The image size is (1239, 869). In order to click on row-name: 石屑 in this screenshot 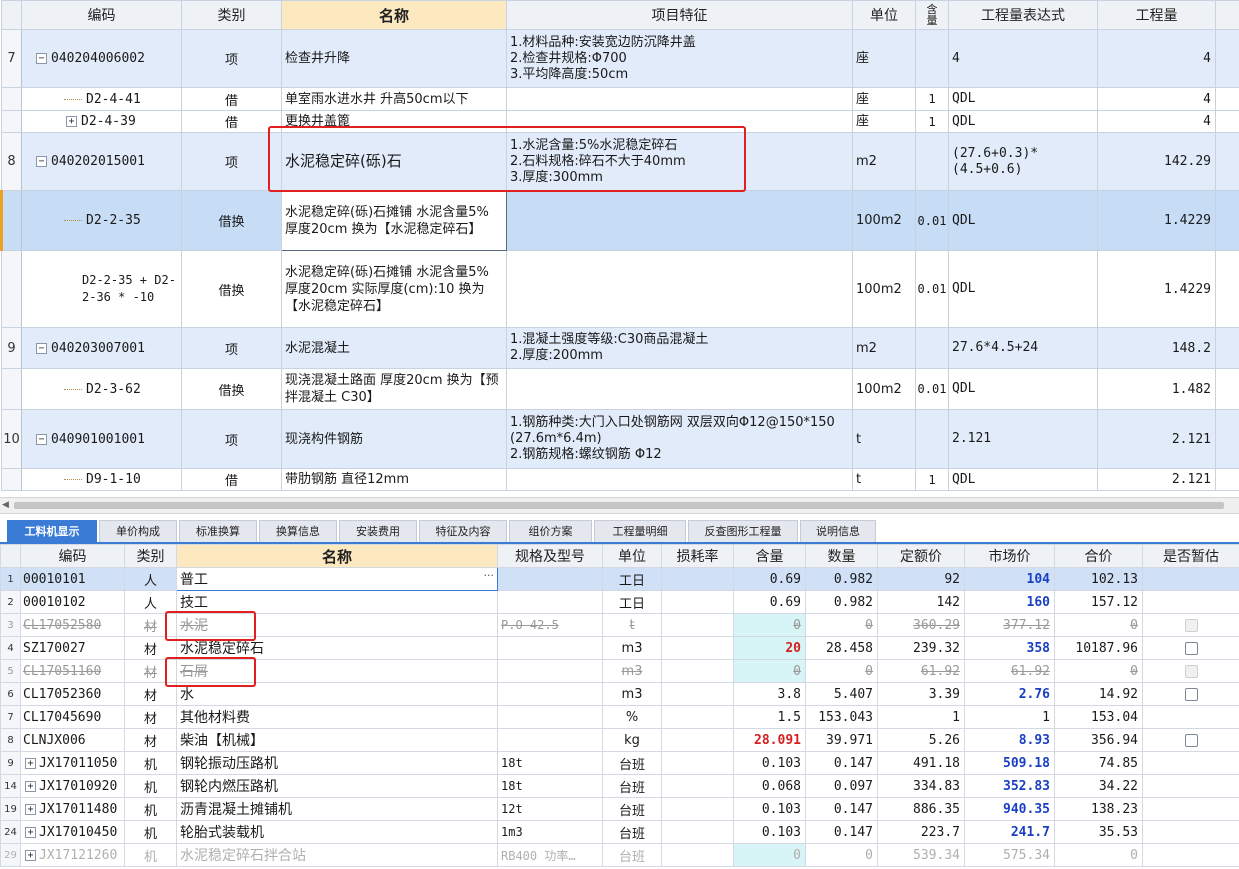, I will do `click(337, 671)`.